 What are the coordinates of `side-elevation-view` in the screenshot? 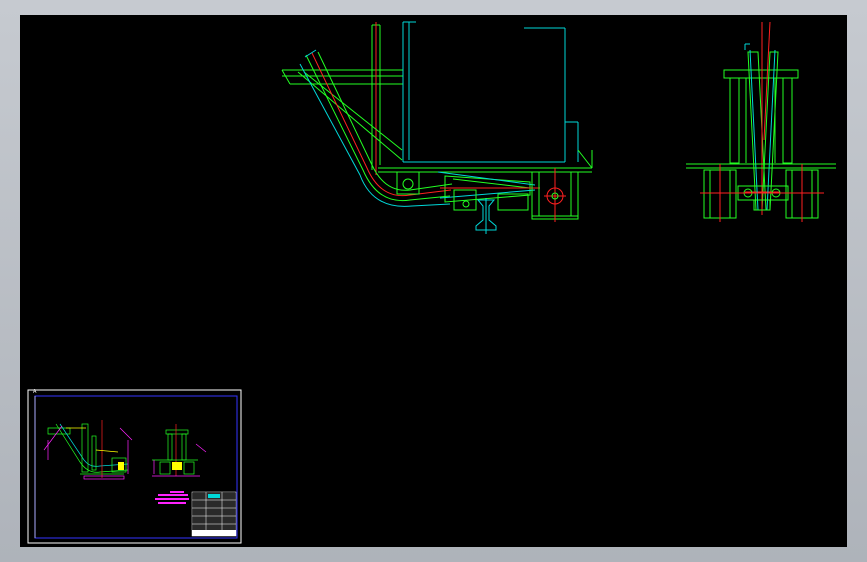 It's located at (437, 127).